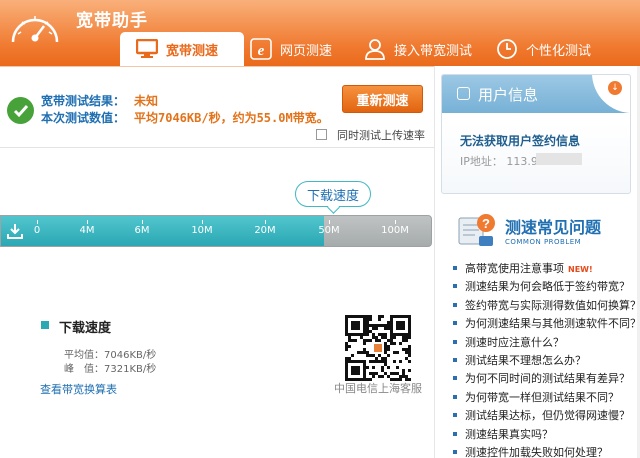 The height and width of the screenshot is (458, 640). I want to click on tab-custom-test: 个性化测试, so click(551, 49).